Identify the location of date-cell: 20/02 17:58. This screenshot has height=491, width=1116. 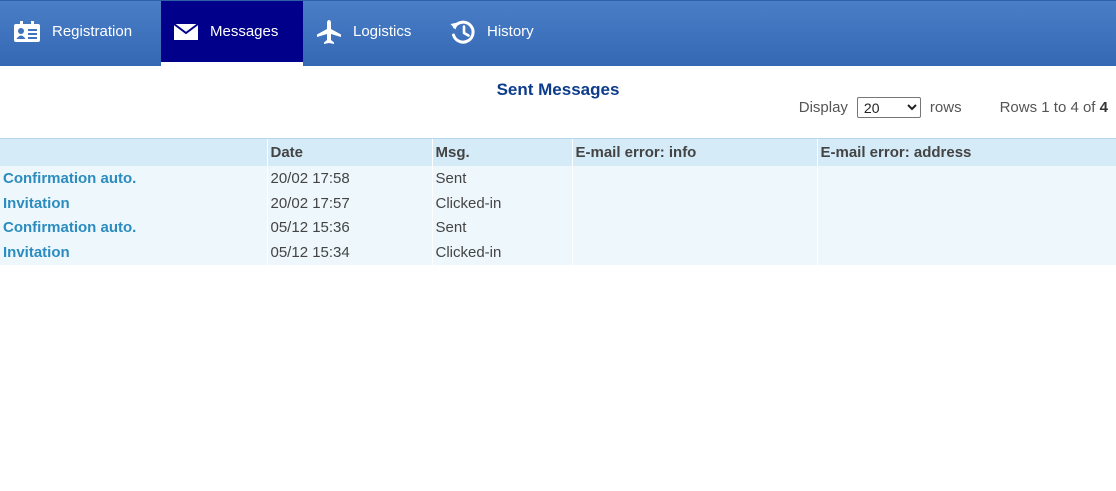
(349, 178).